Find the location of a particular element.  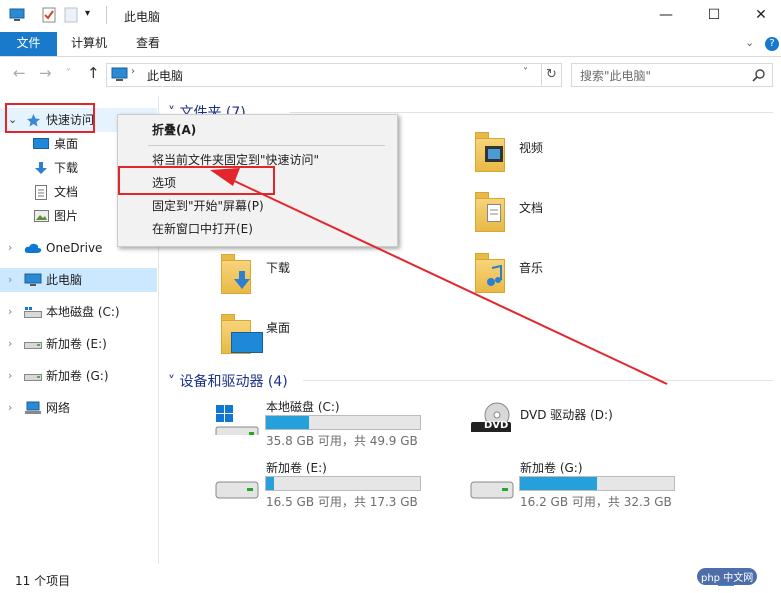

watermark-logo: php 中文网 is located at coordinates (727, 576).